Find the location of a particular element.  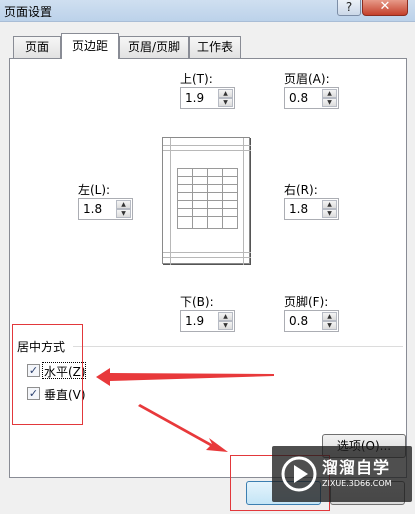

watermark-brand: 溜溜自学 is located at coordinates (356, 467).